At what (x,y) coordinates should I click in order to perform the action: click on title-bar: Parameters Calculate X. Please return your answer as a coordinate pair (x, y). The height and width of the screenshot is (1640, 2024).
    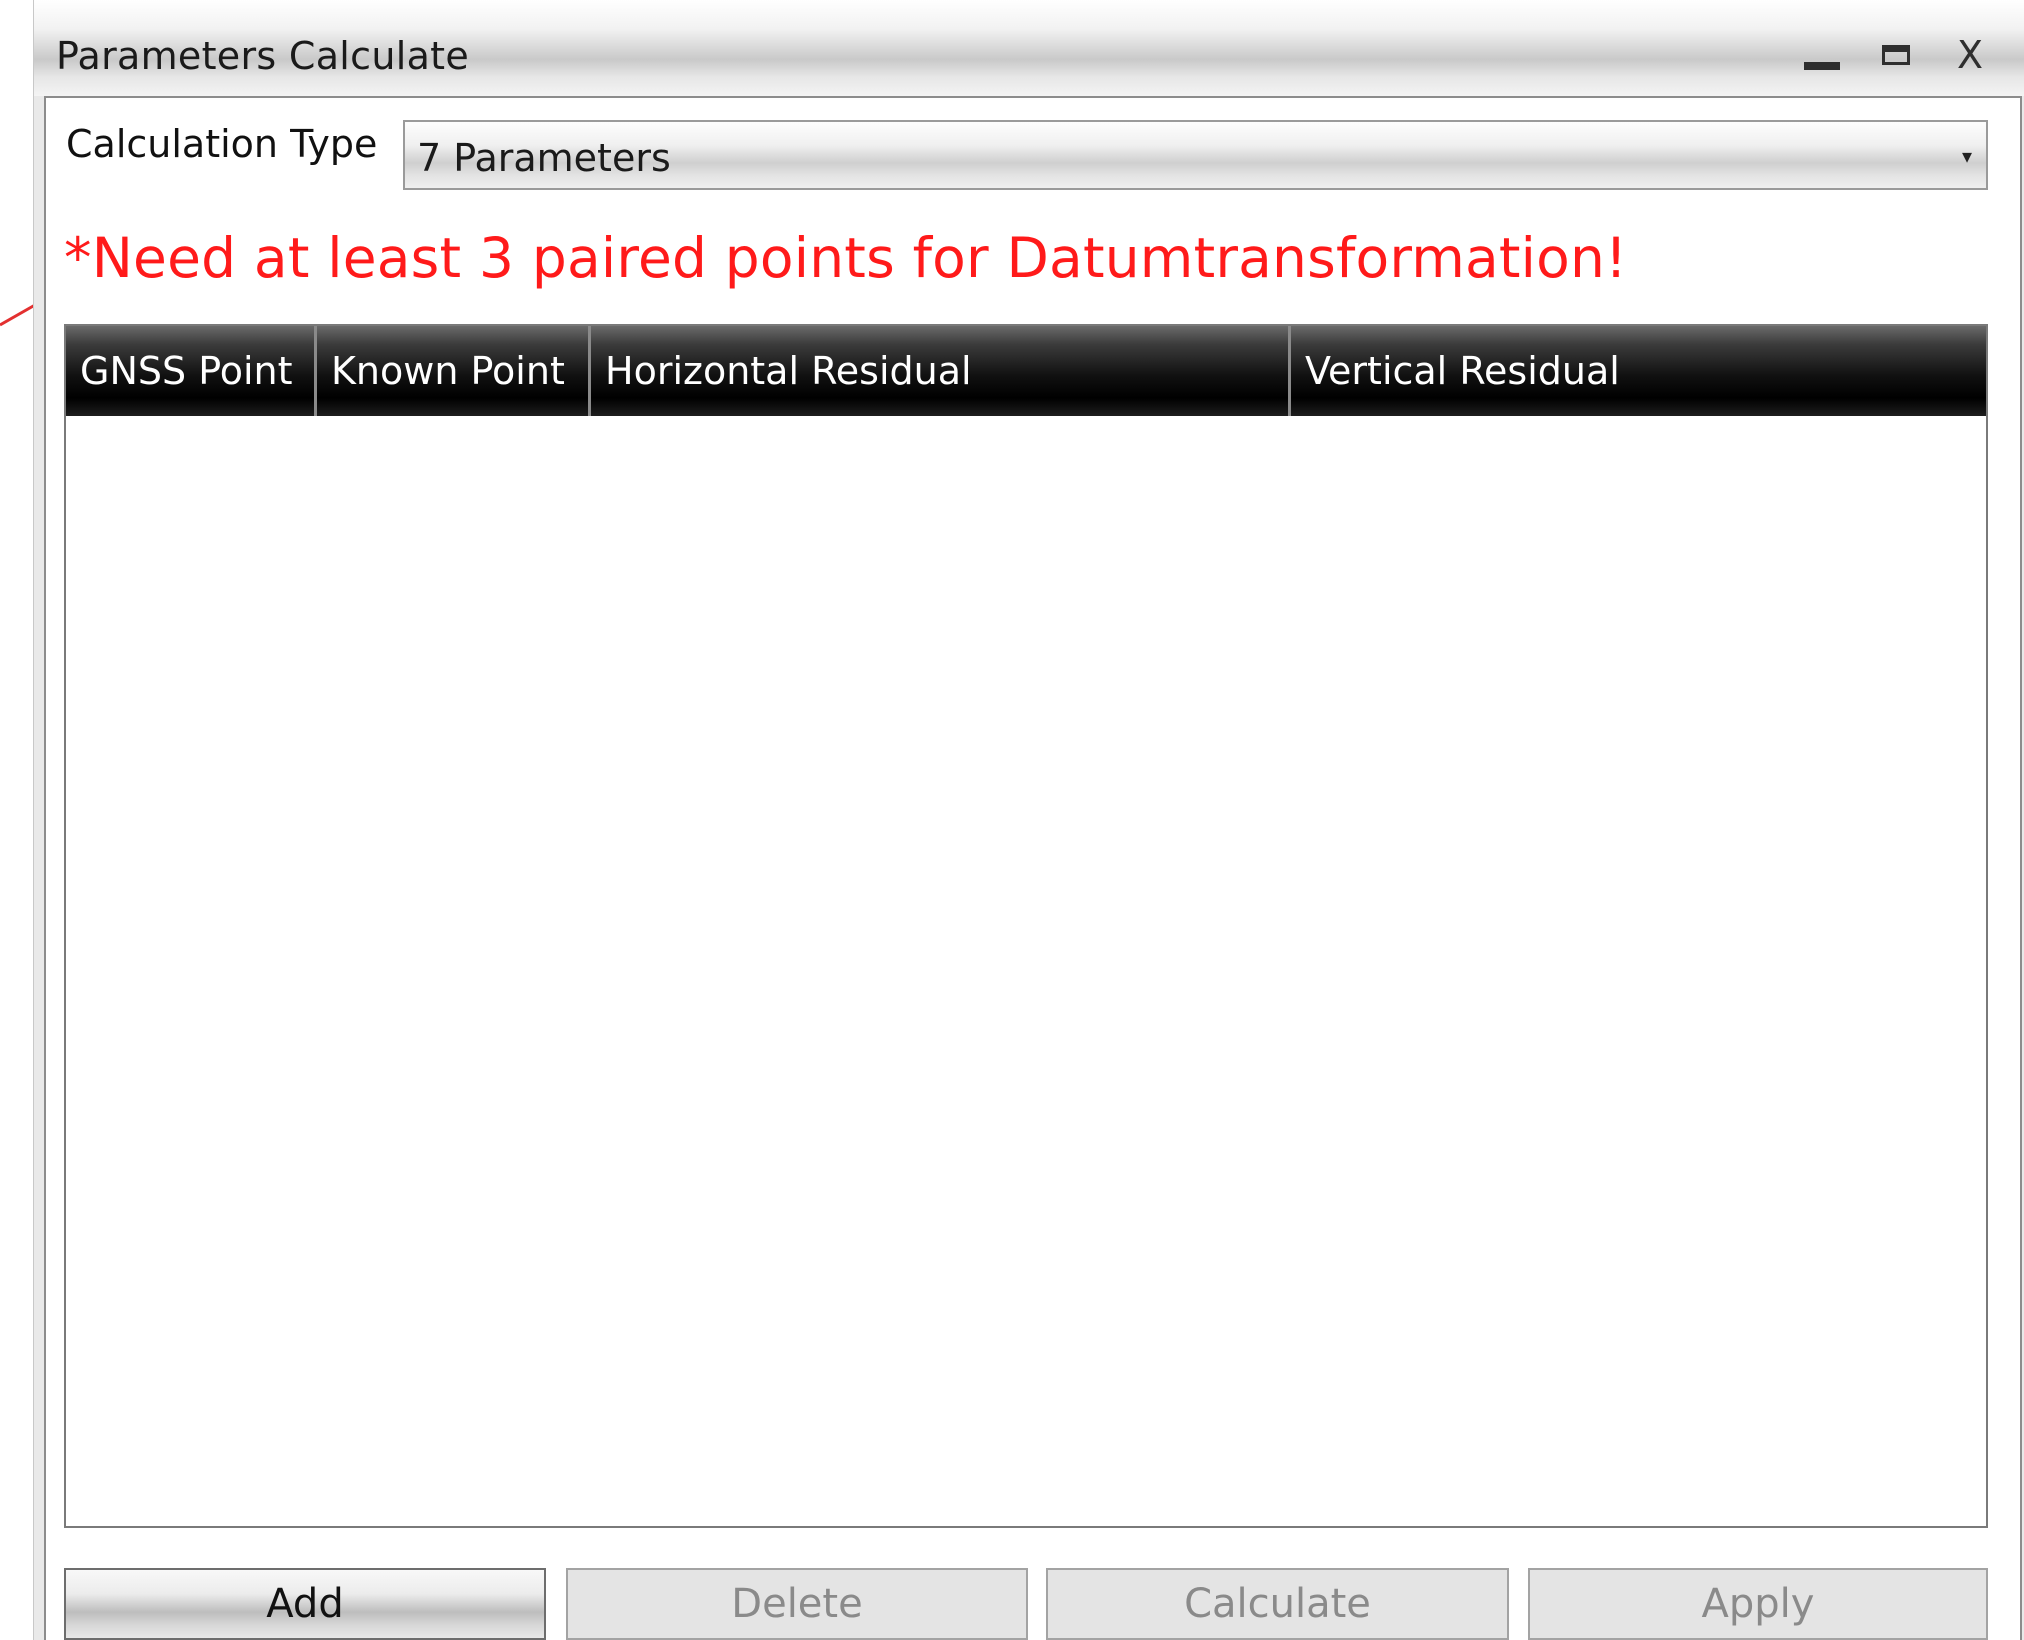
    Looking at the image, I should click on (1029, 48).